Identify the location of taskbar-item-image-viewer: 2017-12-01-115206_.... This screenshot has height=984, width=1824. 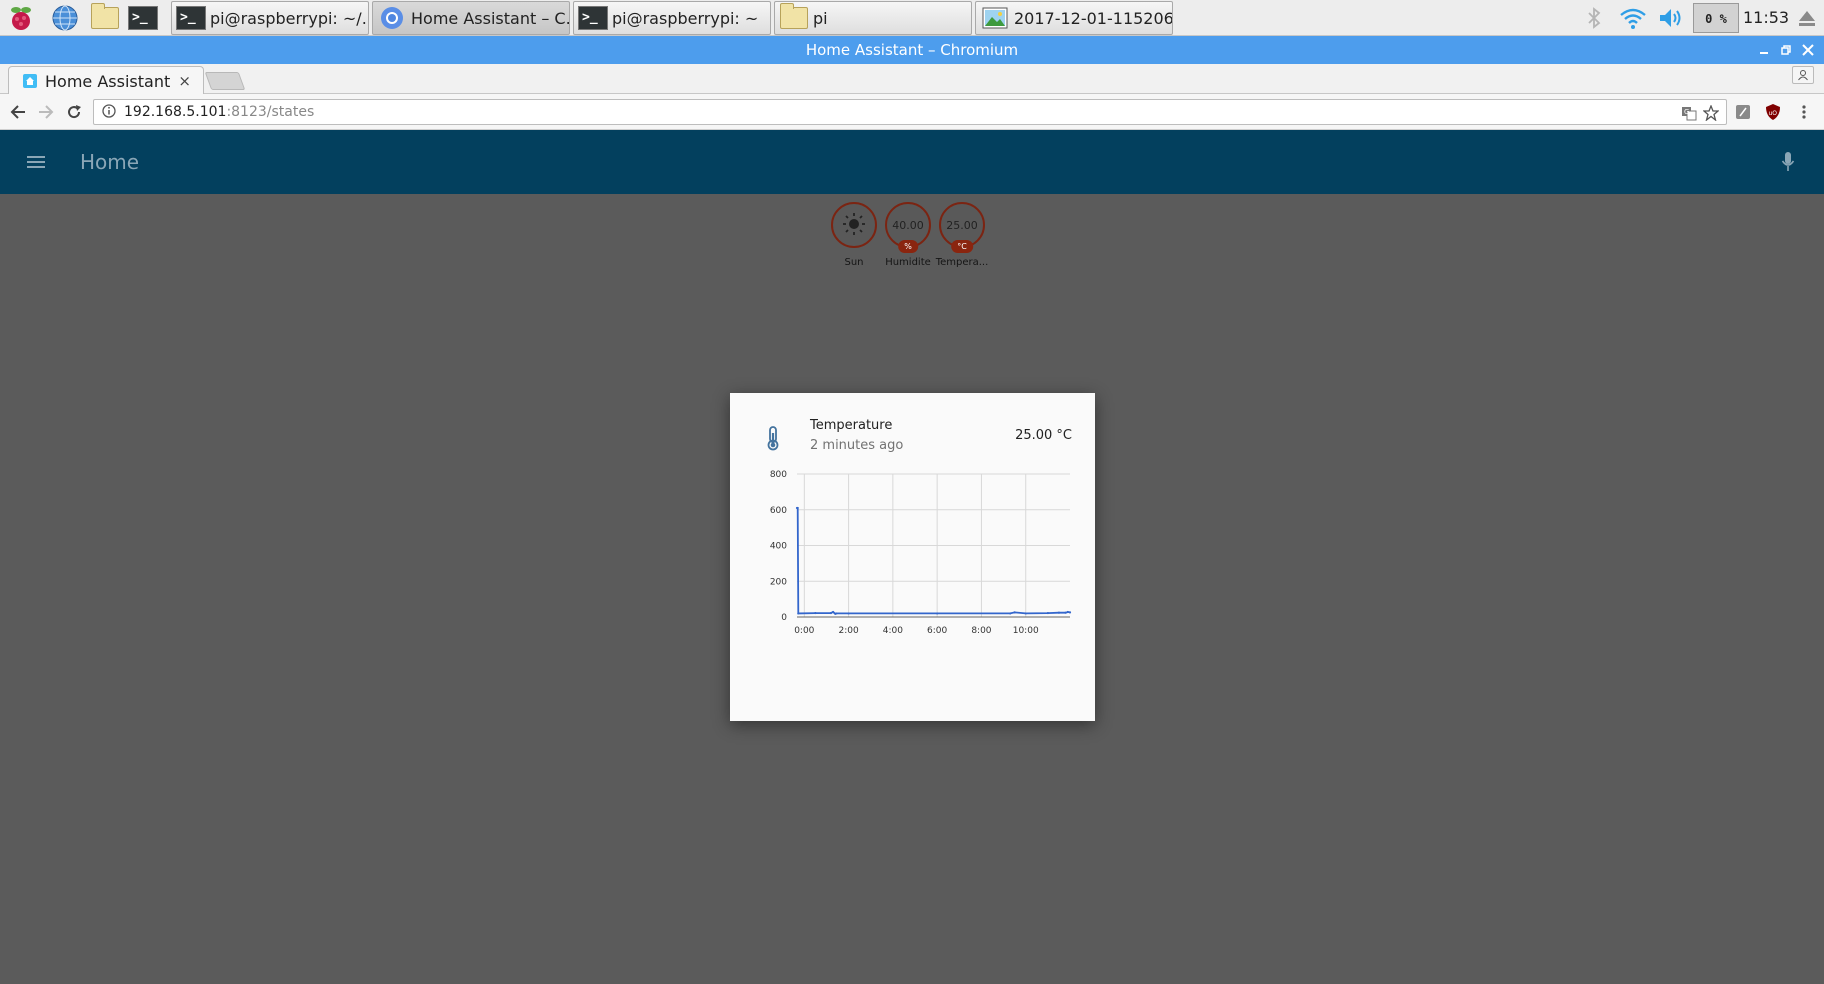
(1074, 18).